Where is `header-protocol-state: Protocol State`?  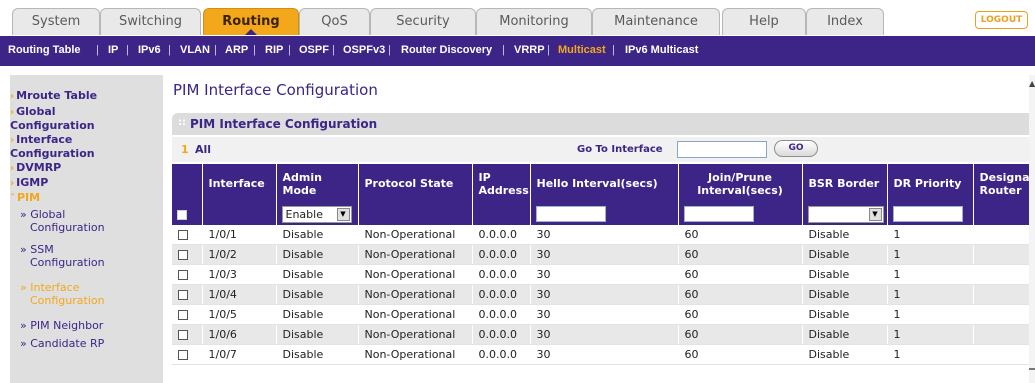
header-protocol-state: Protocol State is located at coordinates (415, 183).